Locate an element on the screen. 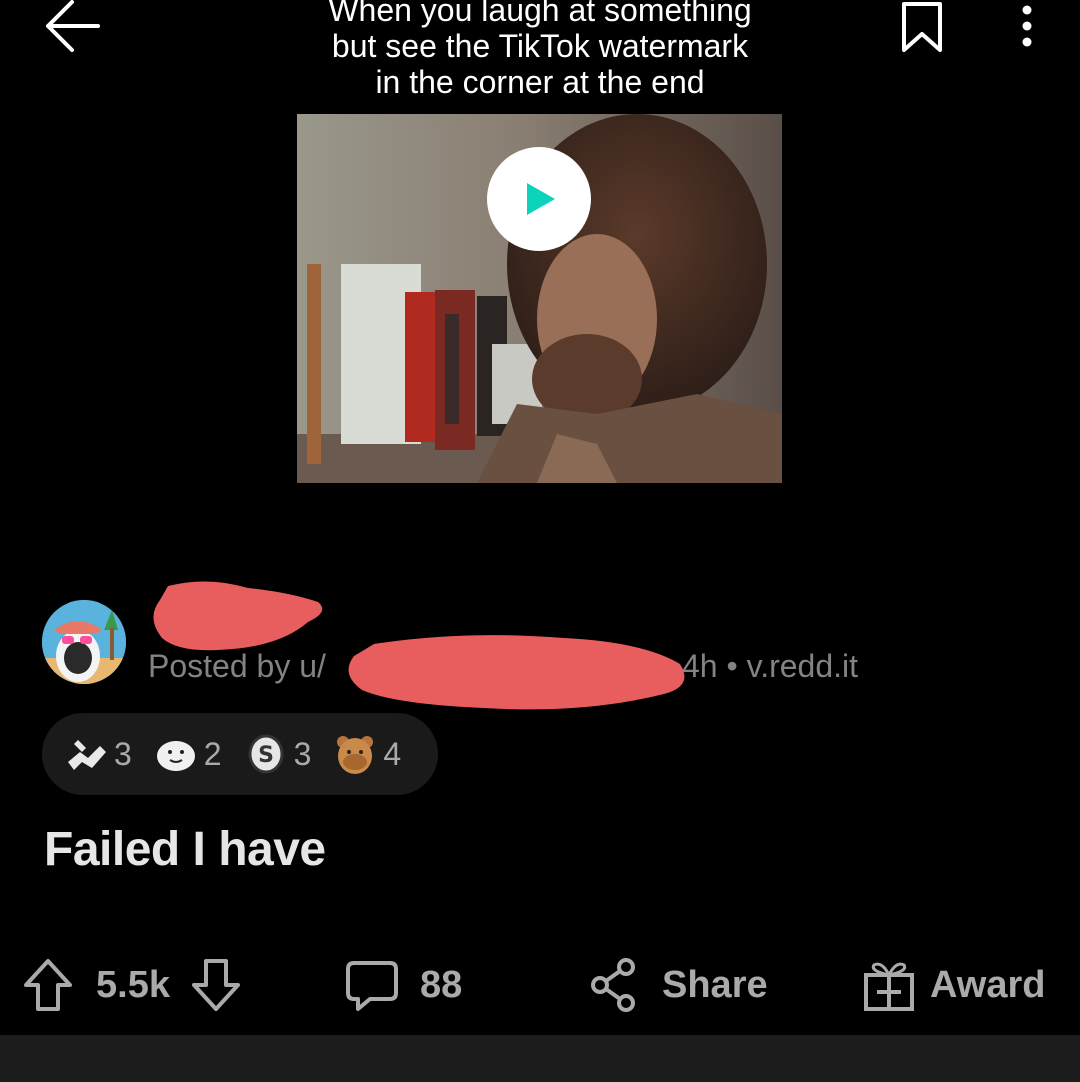 This screenshot has width=1080, height=1082. play-button is located at coordinates (539, 199).